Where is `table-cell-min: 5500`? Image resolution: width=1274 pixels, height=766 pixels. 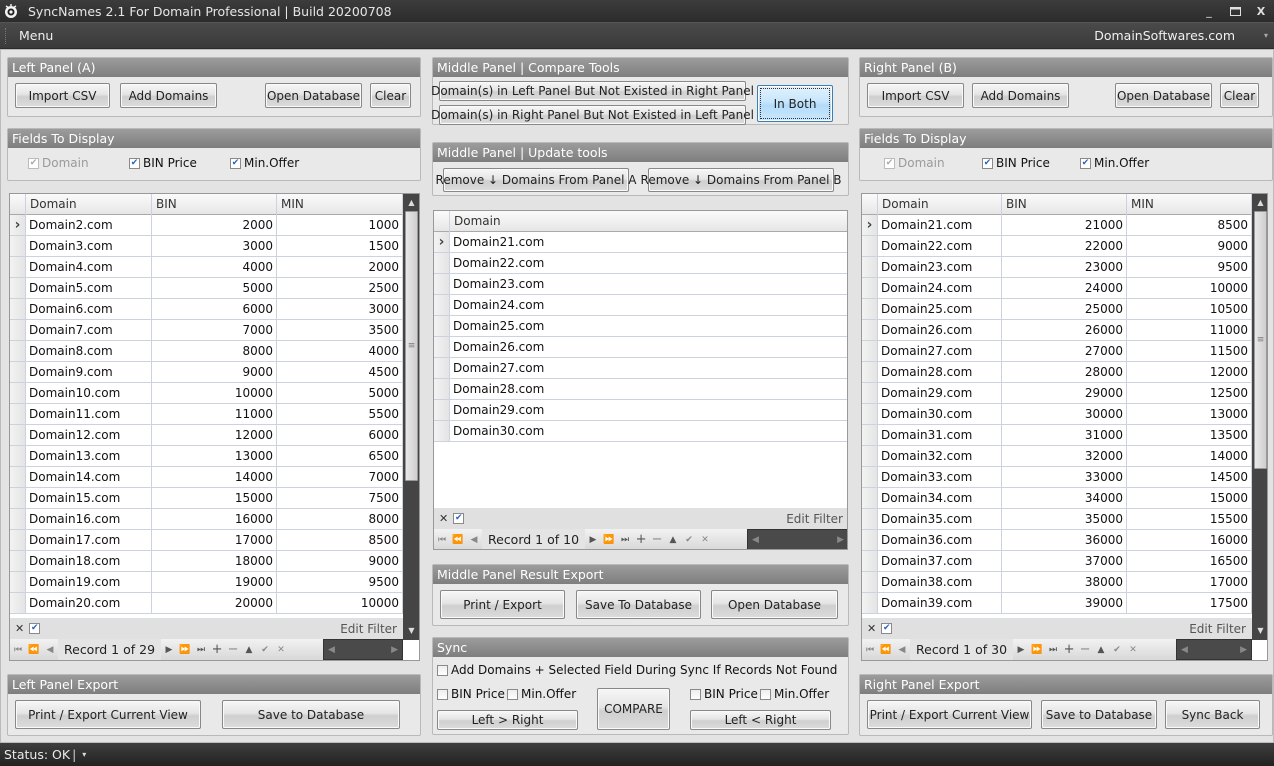 table-cell-min: 5500 is located at coordinates (340, 414).